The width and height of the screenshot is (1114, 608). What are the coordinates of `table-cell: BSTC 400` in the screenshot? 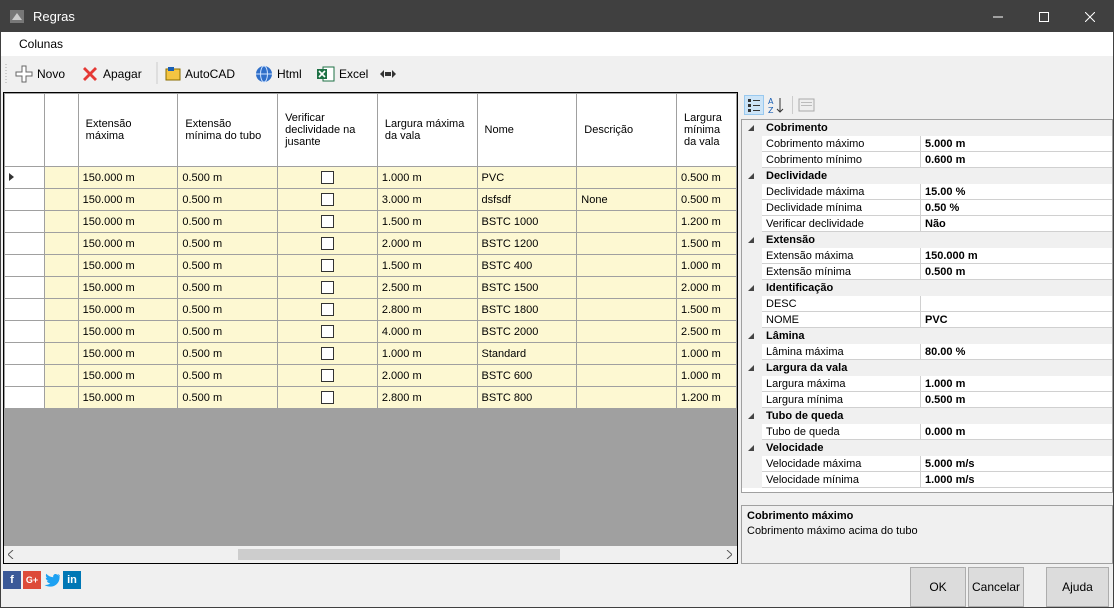 It's located at (527, 265).